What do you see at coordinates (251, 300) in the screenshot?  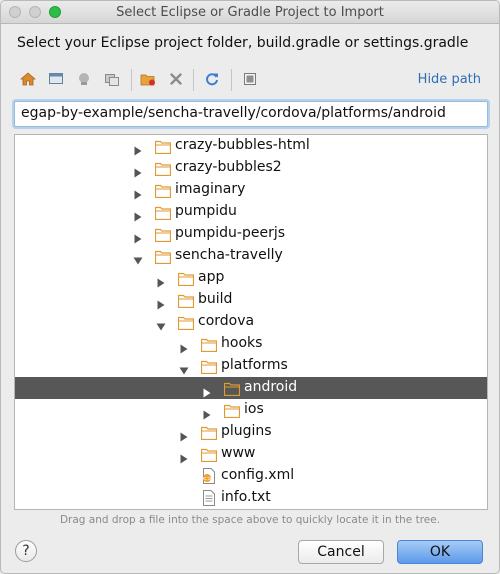 I see `tree-folder-row: build` at bounding box center [251, 300].